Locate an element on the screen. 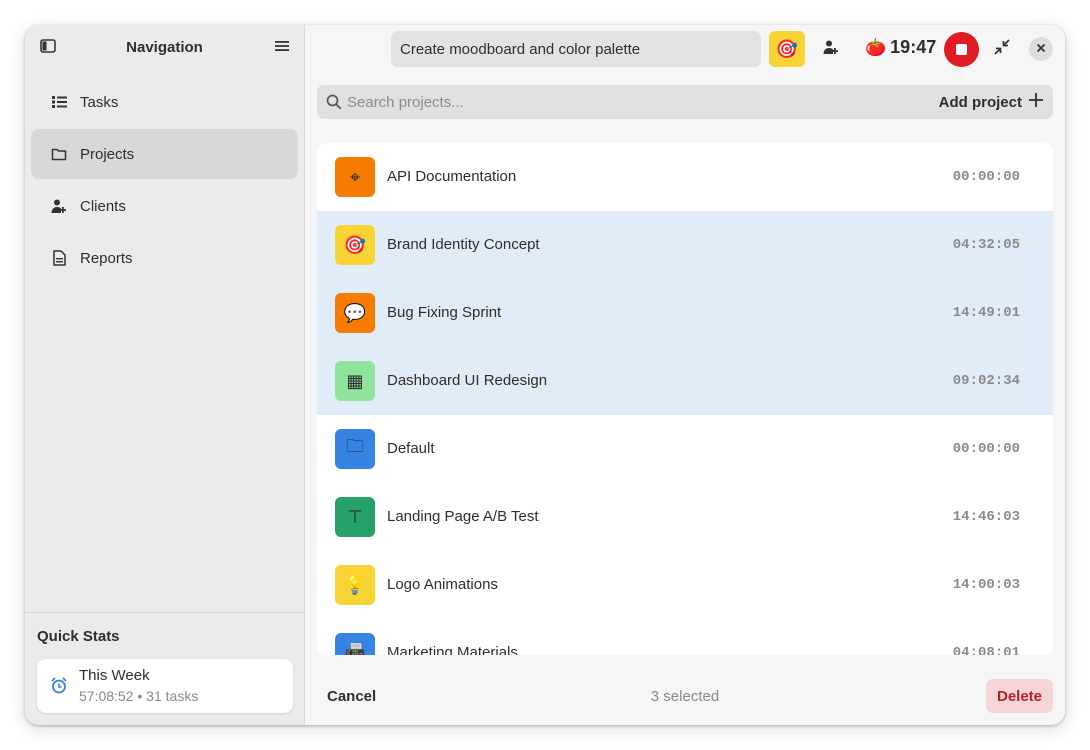 The image size is (1090, 750). project-name: Brand Identity Concept is located at coordinates (463, 244).